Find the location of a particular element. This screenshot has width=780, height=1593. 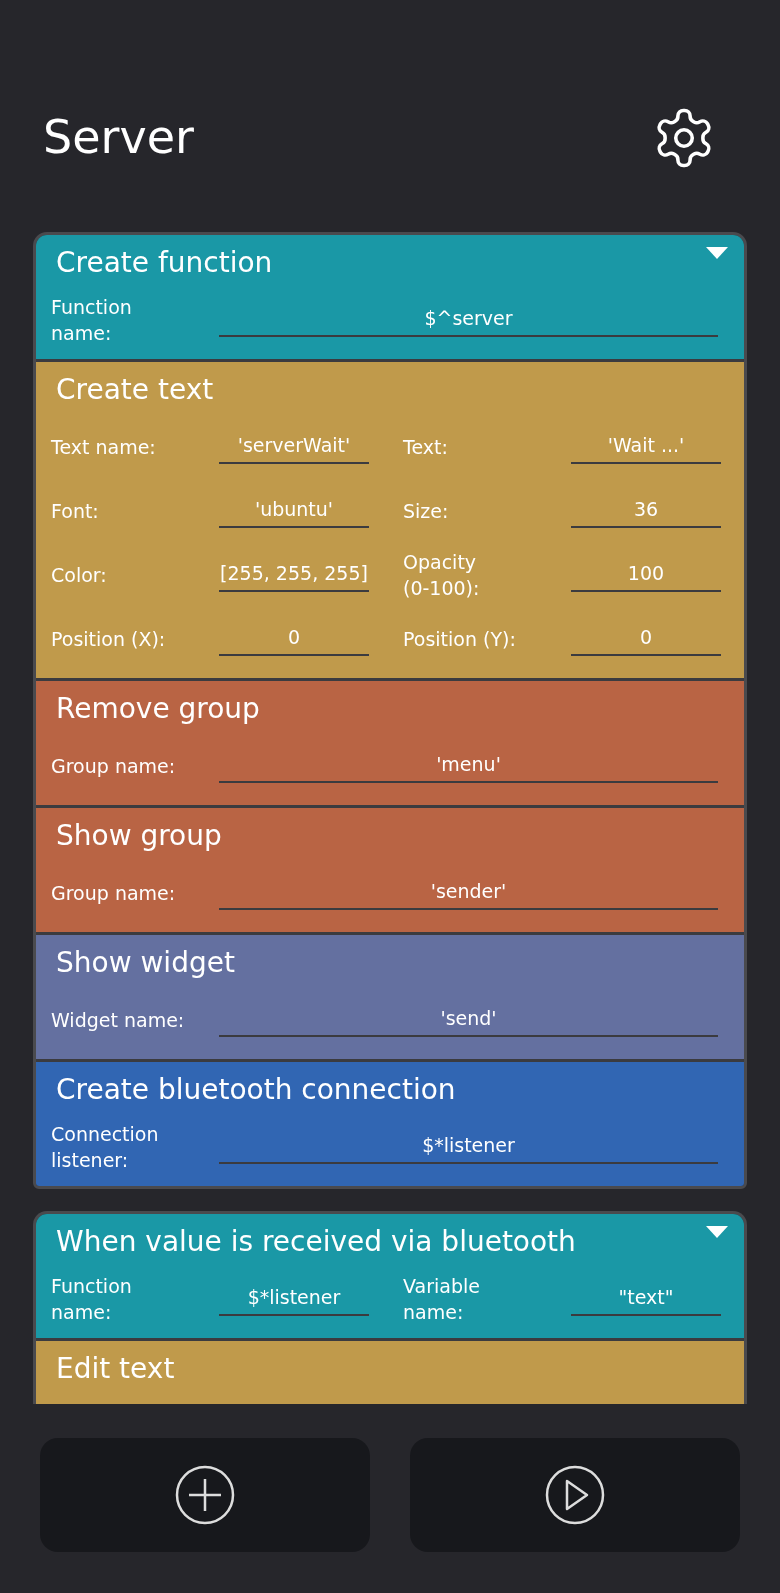

block-title: When value is received via bluetooth is located at coordinates (316, 1242).